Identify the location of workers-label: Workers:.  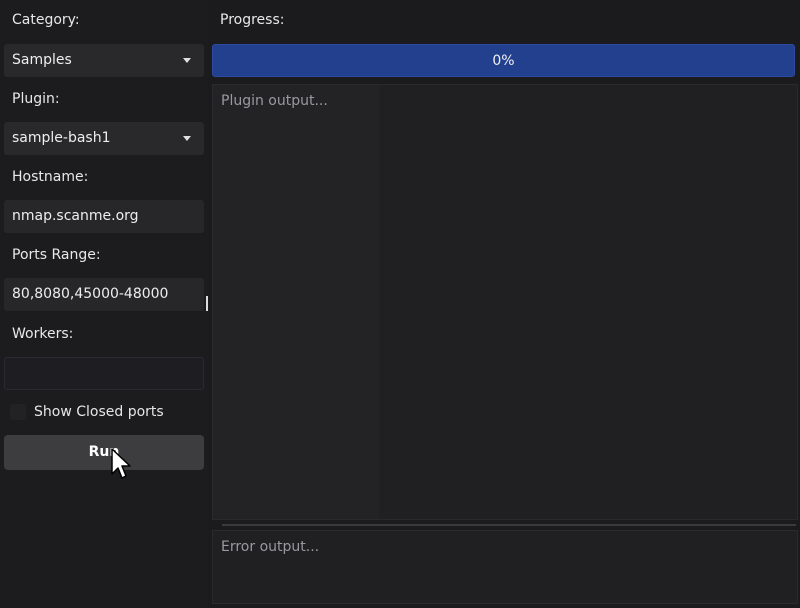
(43, 334).